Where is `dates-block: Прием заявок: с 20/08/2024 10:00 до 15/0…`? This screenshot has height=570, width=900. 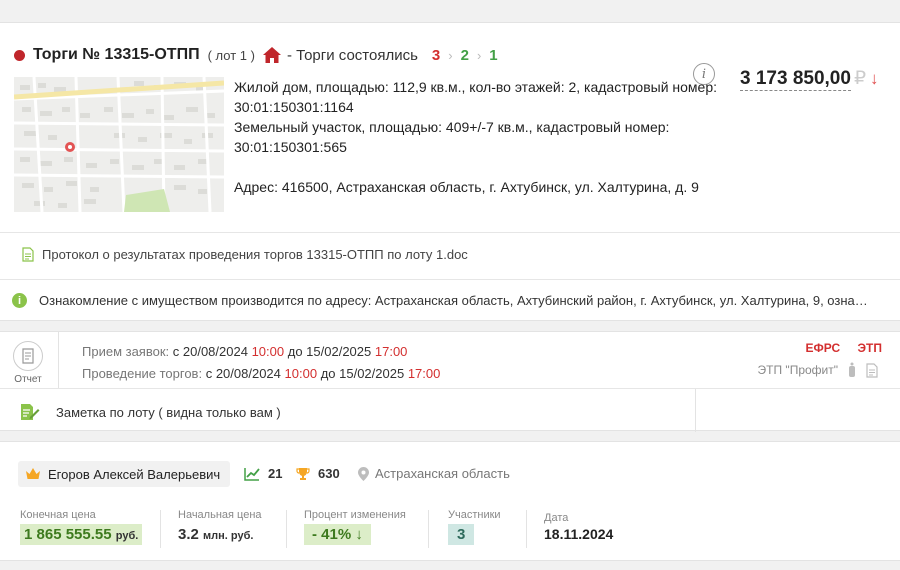 dates-block: Прием заявок: с 20/08/2024 10:00 до 15/0… is located at coordinates (261, 363).